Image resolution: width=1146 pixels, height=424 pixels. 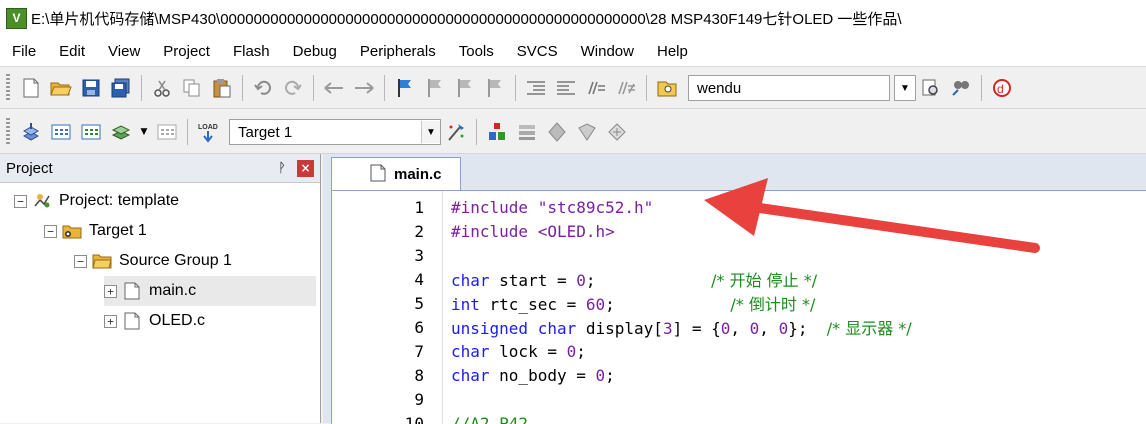 I want to click on batch-build-icon, so click(x=121, y=132).